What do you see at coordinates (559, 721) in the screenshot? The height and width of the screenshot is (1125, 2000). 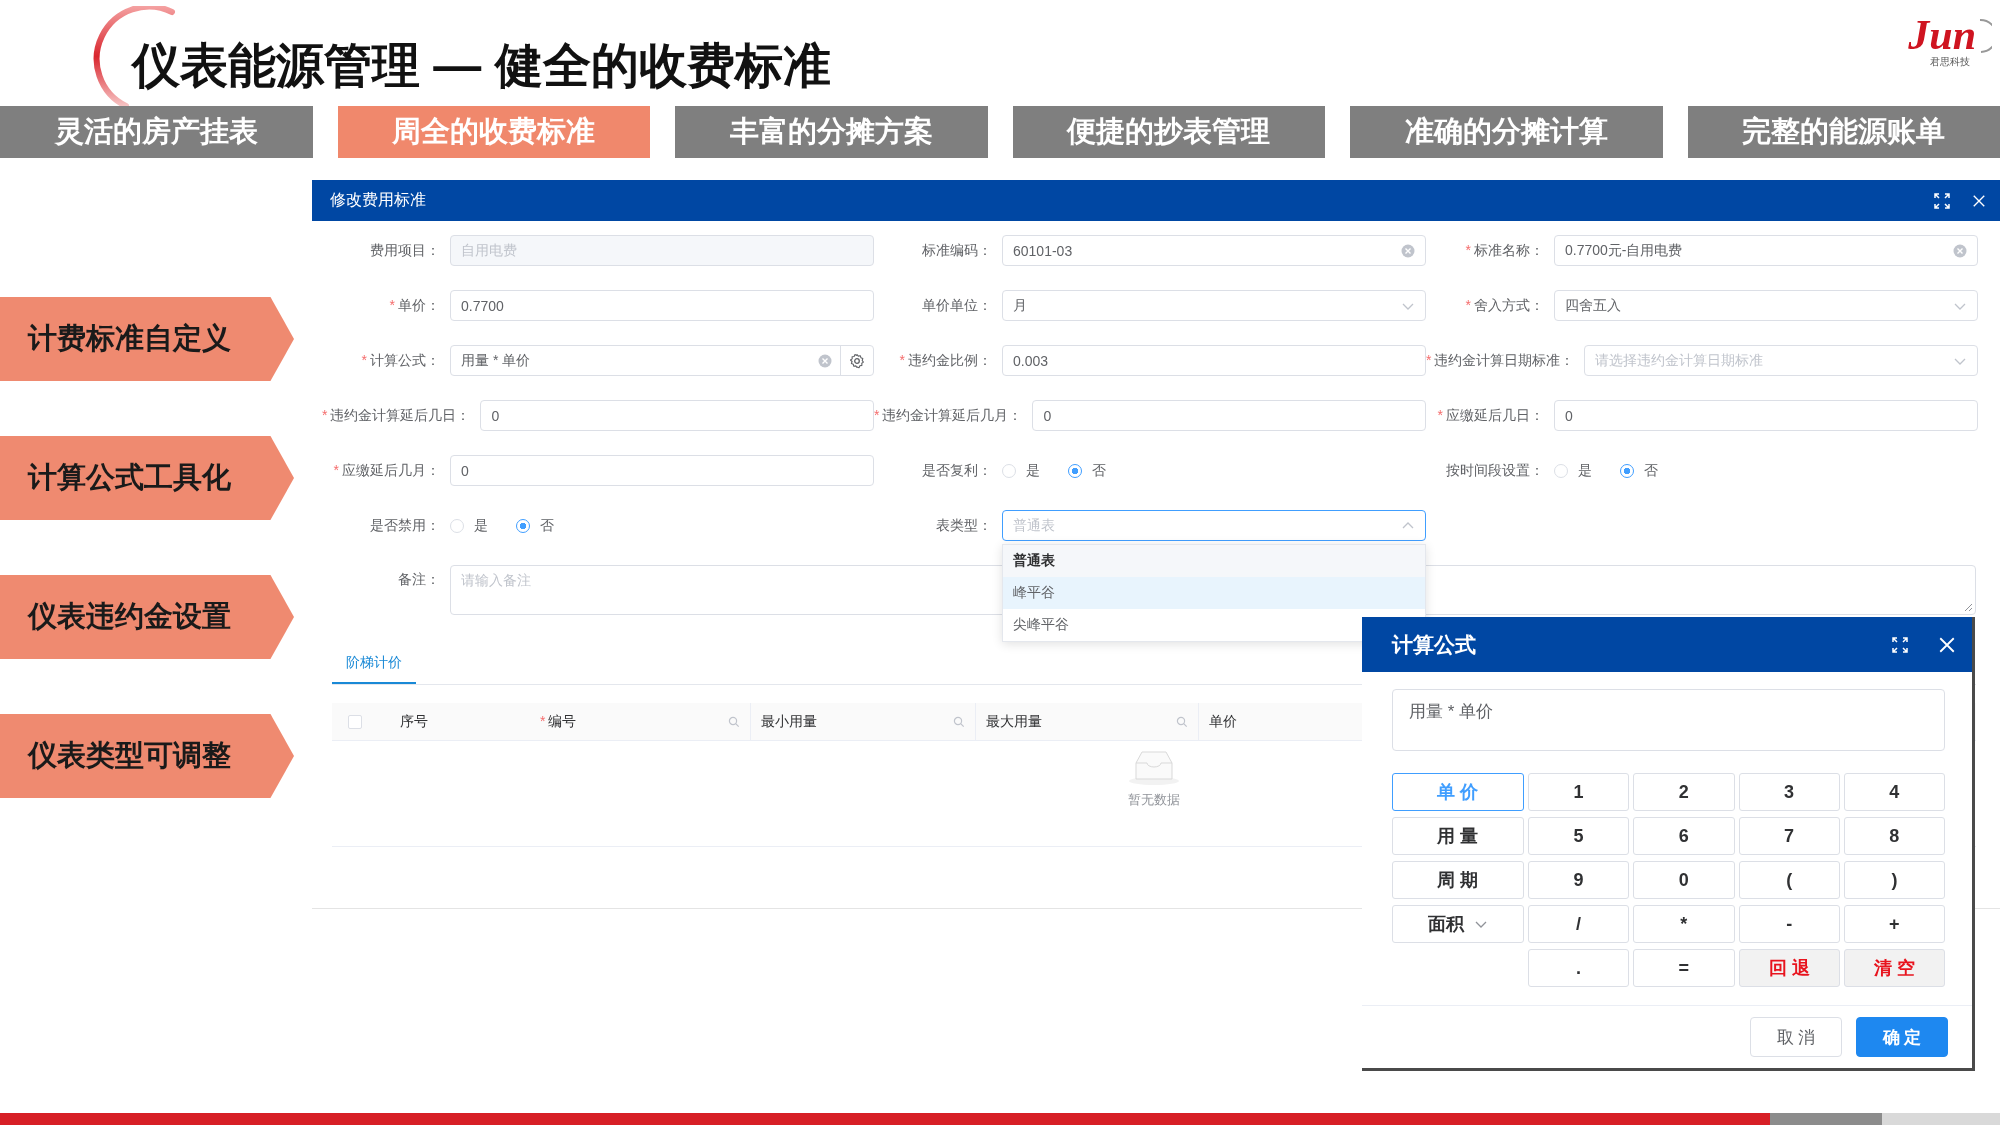 I see `column-header: * 编号` at bounding box center [559, 721].